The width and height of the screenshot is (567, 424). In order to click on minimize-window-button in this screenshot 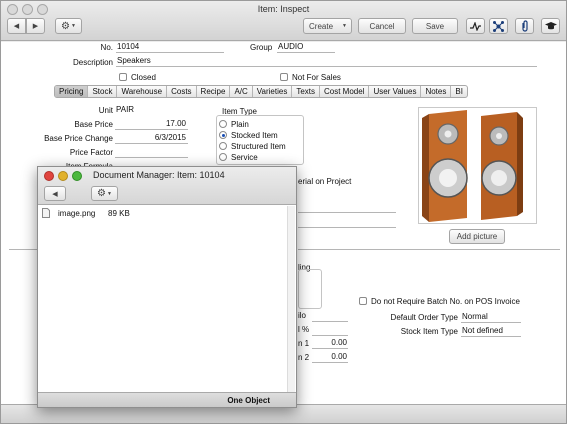, I will do `click(63, 176)`.